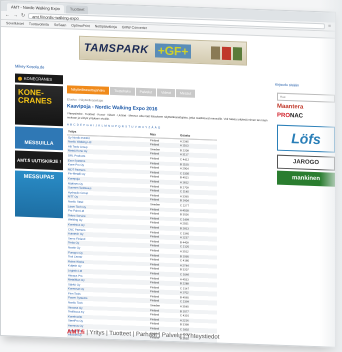  I want to click on ad-messuilla: MESSUILLA, so click(39, 138).